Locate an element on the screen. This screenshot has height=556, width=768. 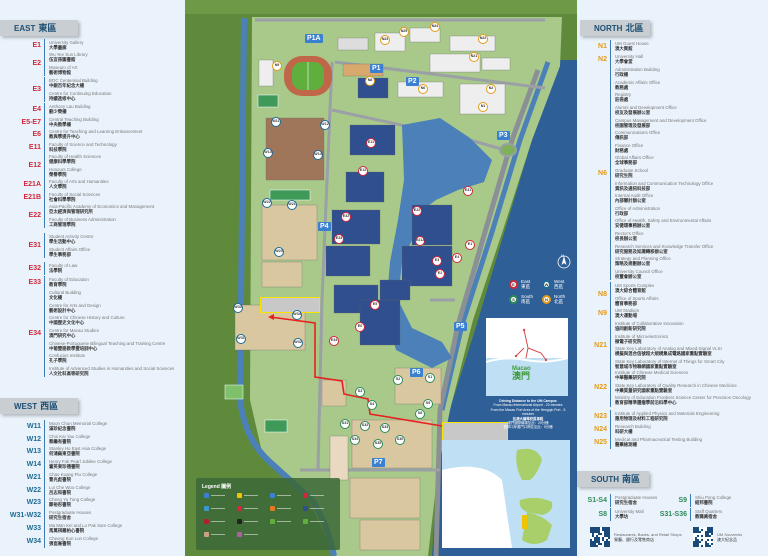
directory-entry-e21a: E21A Faculty of Arts and Humanities 人文學院 is located at coordinates (54, 184).